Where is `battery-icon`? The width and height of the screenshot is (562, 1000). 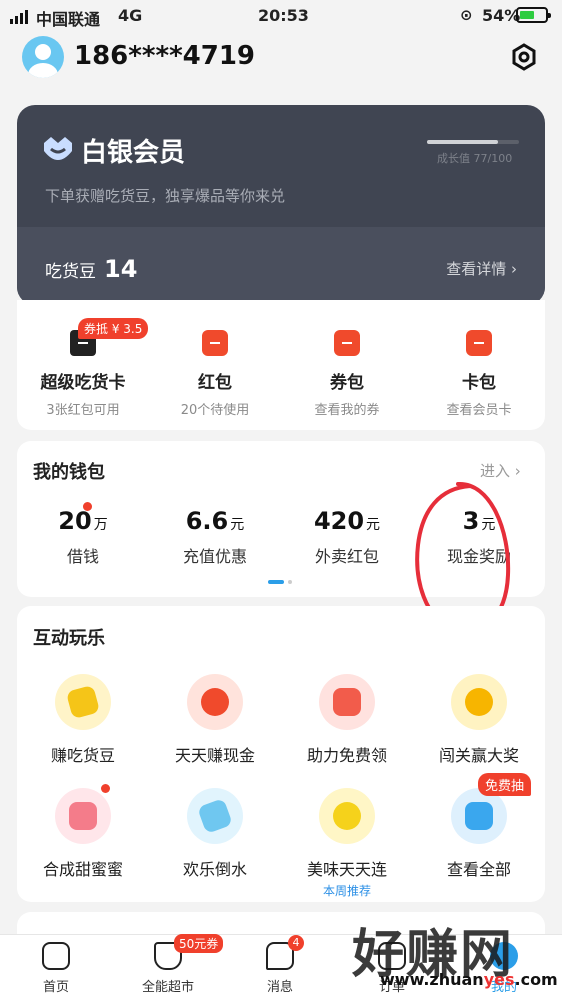
battery-icon is located at coordinates (533, 15).